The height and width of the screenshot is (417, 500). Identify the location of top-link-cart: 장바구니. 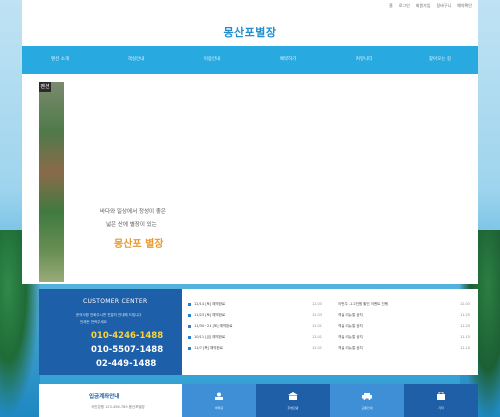
(444, 6).